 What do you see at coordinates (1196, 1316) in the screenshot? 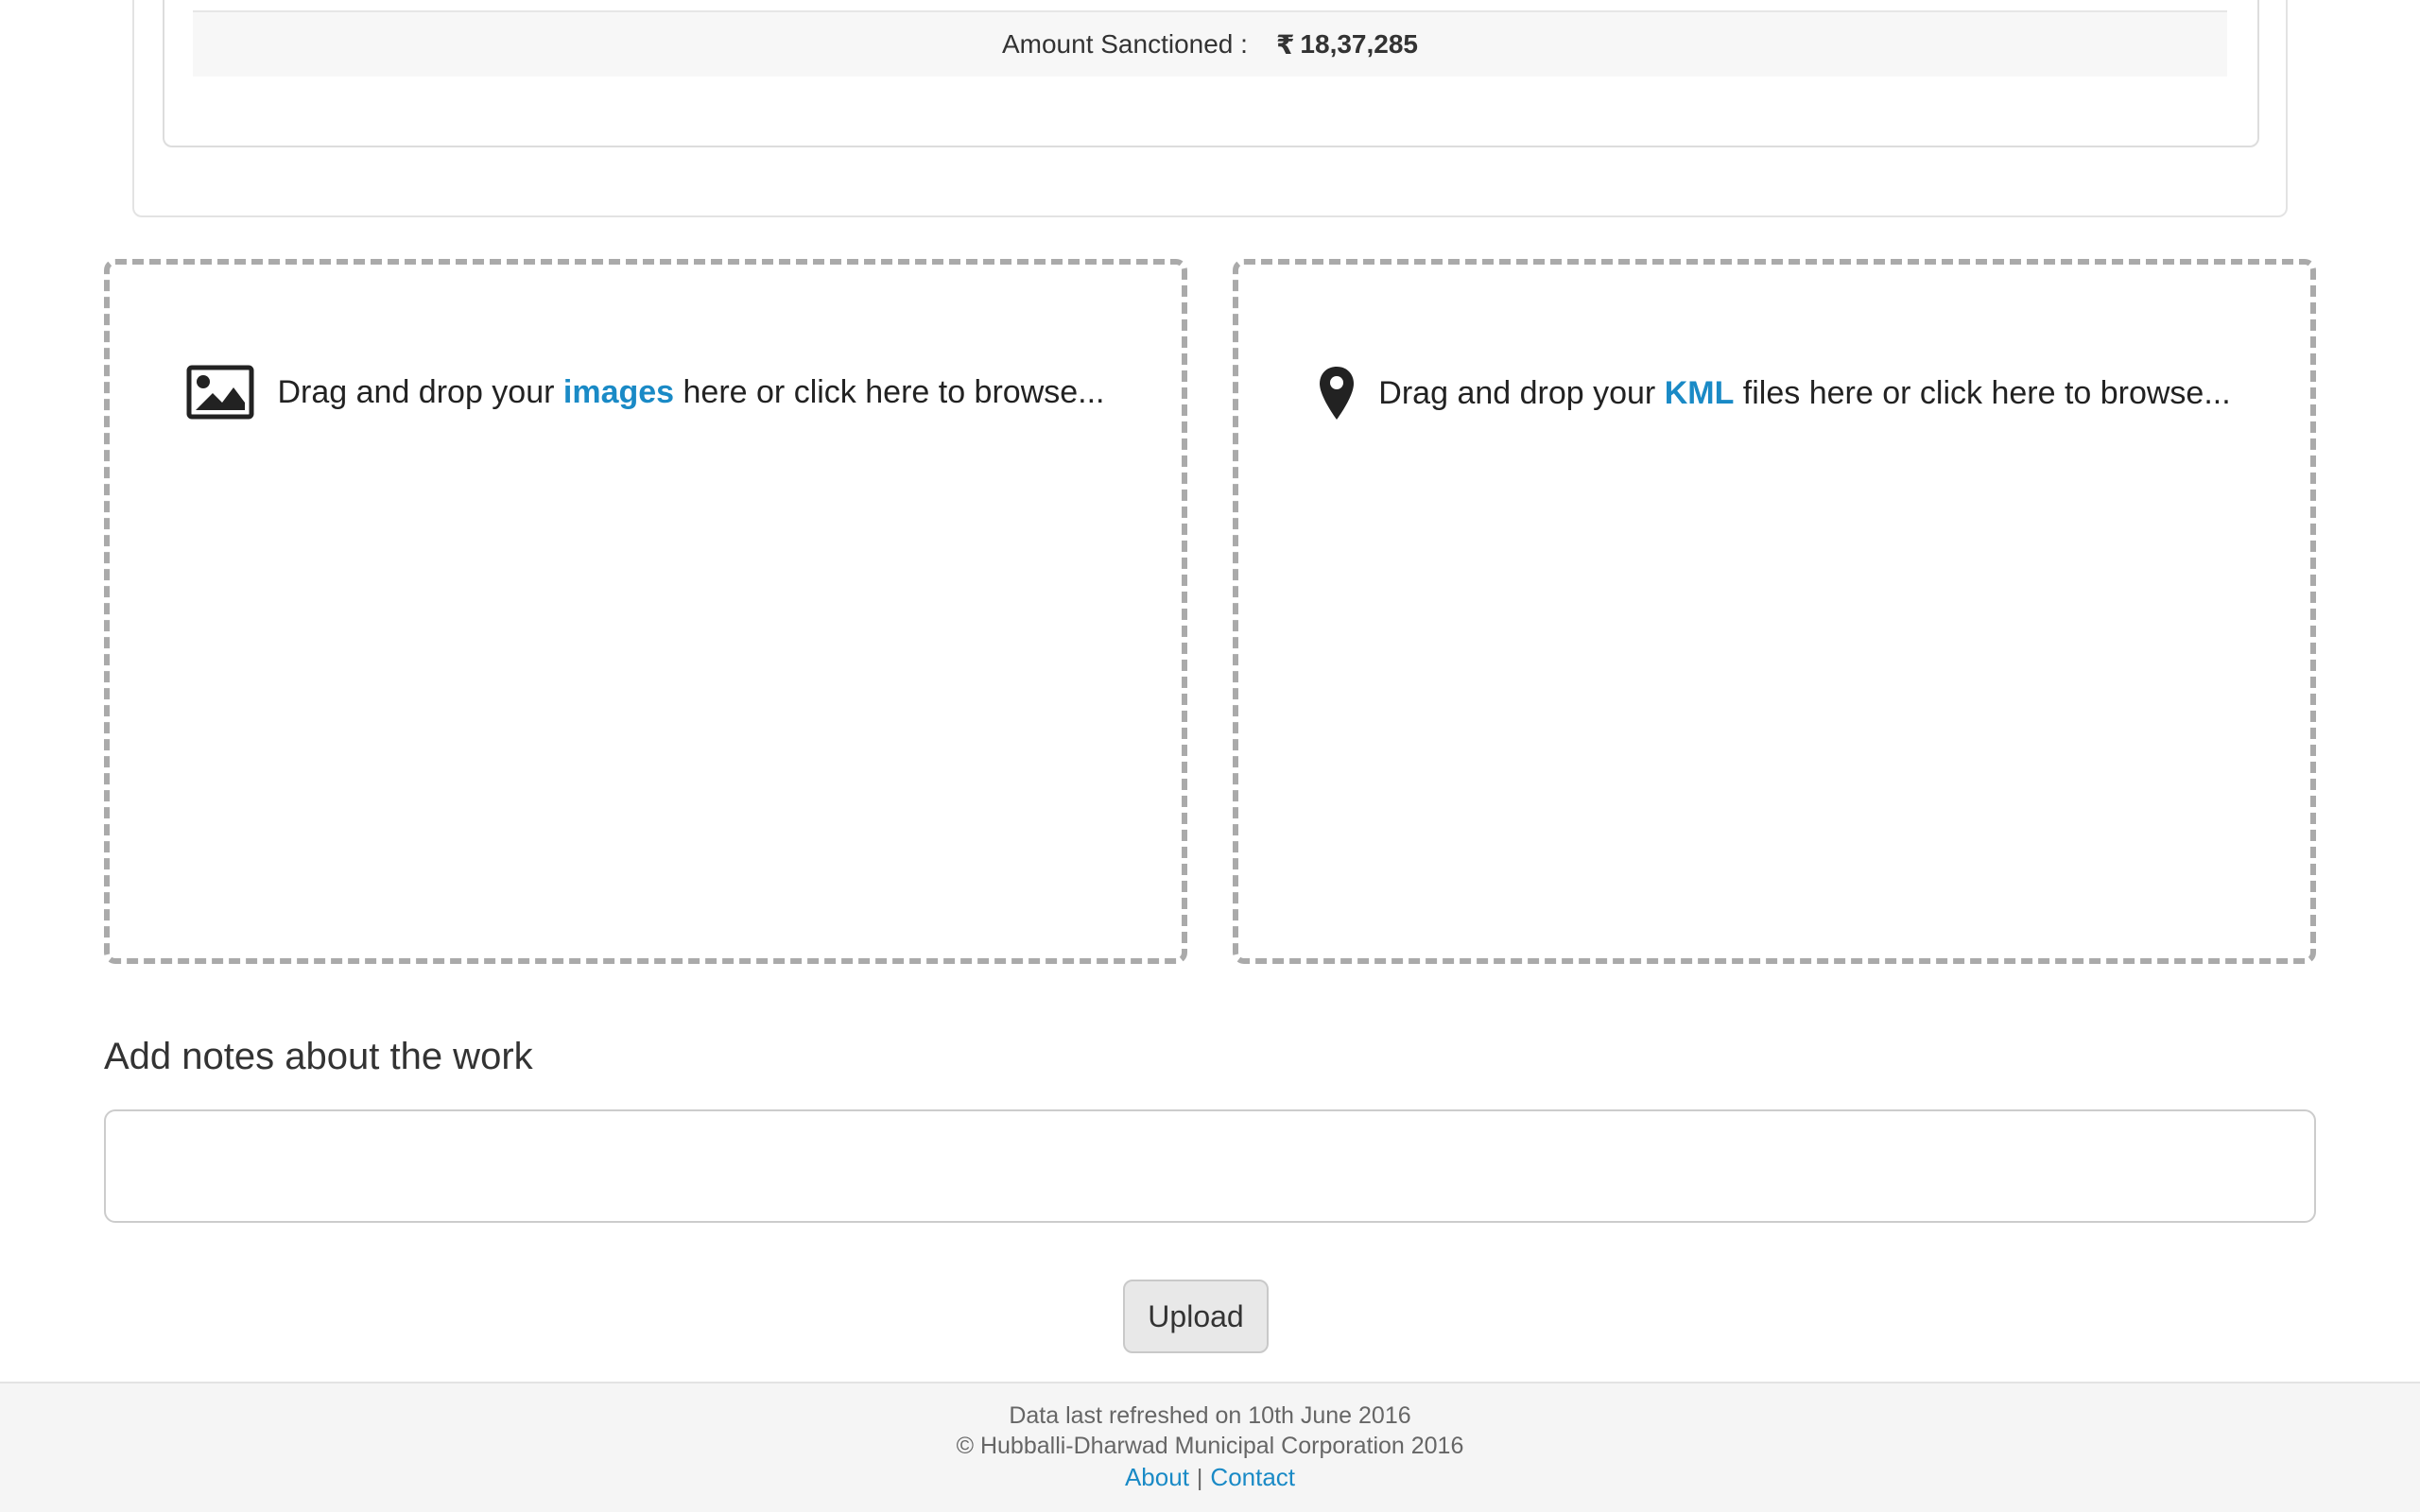
I see `upload-button: Upload` at bounding box center [1196, 1316].